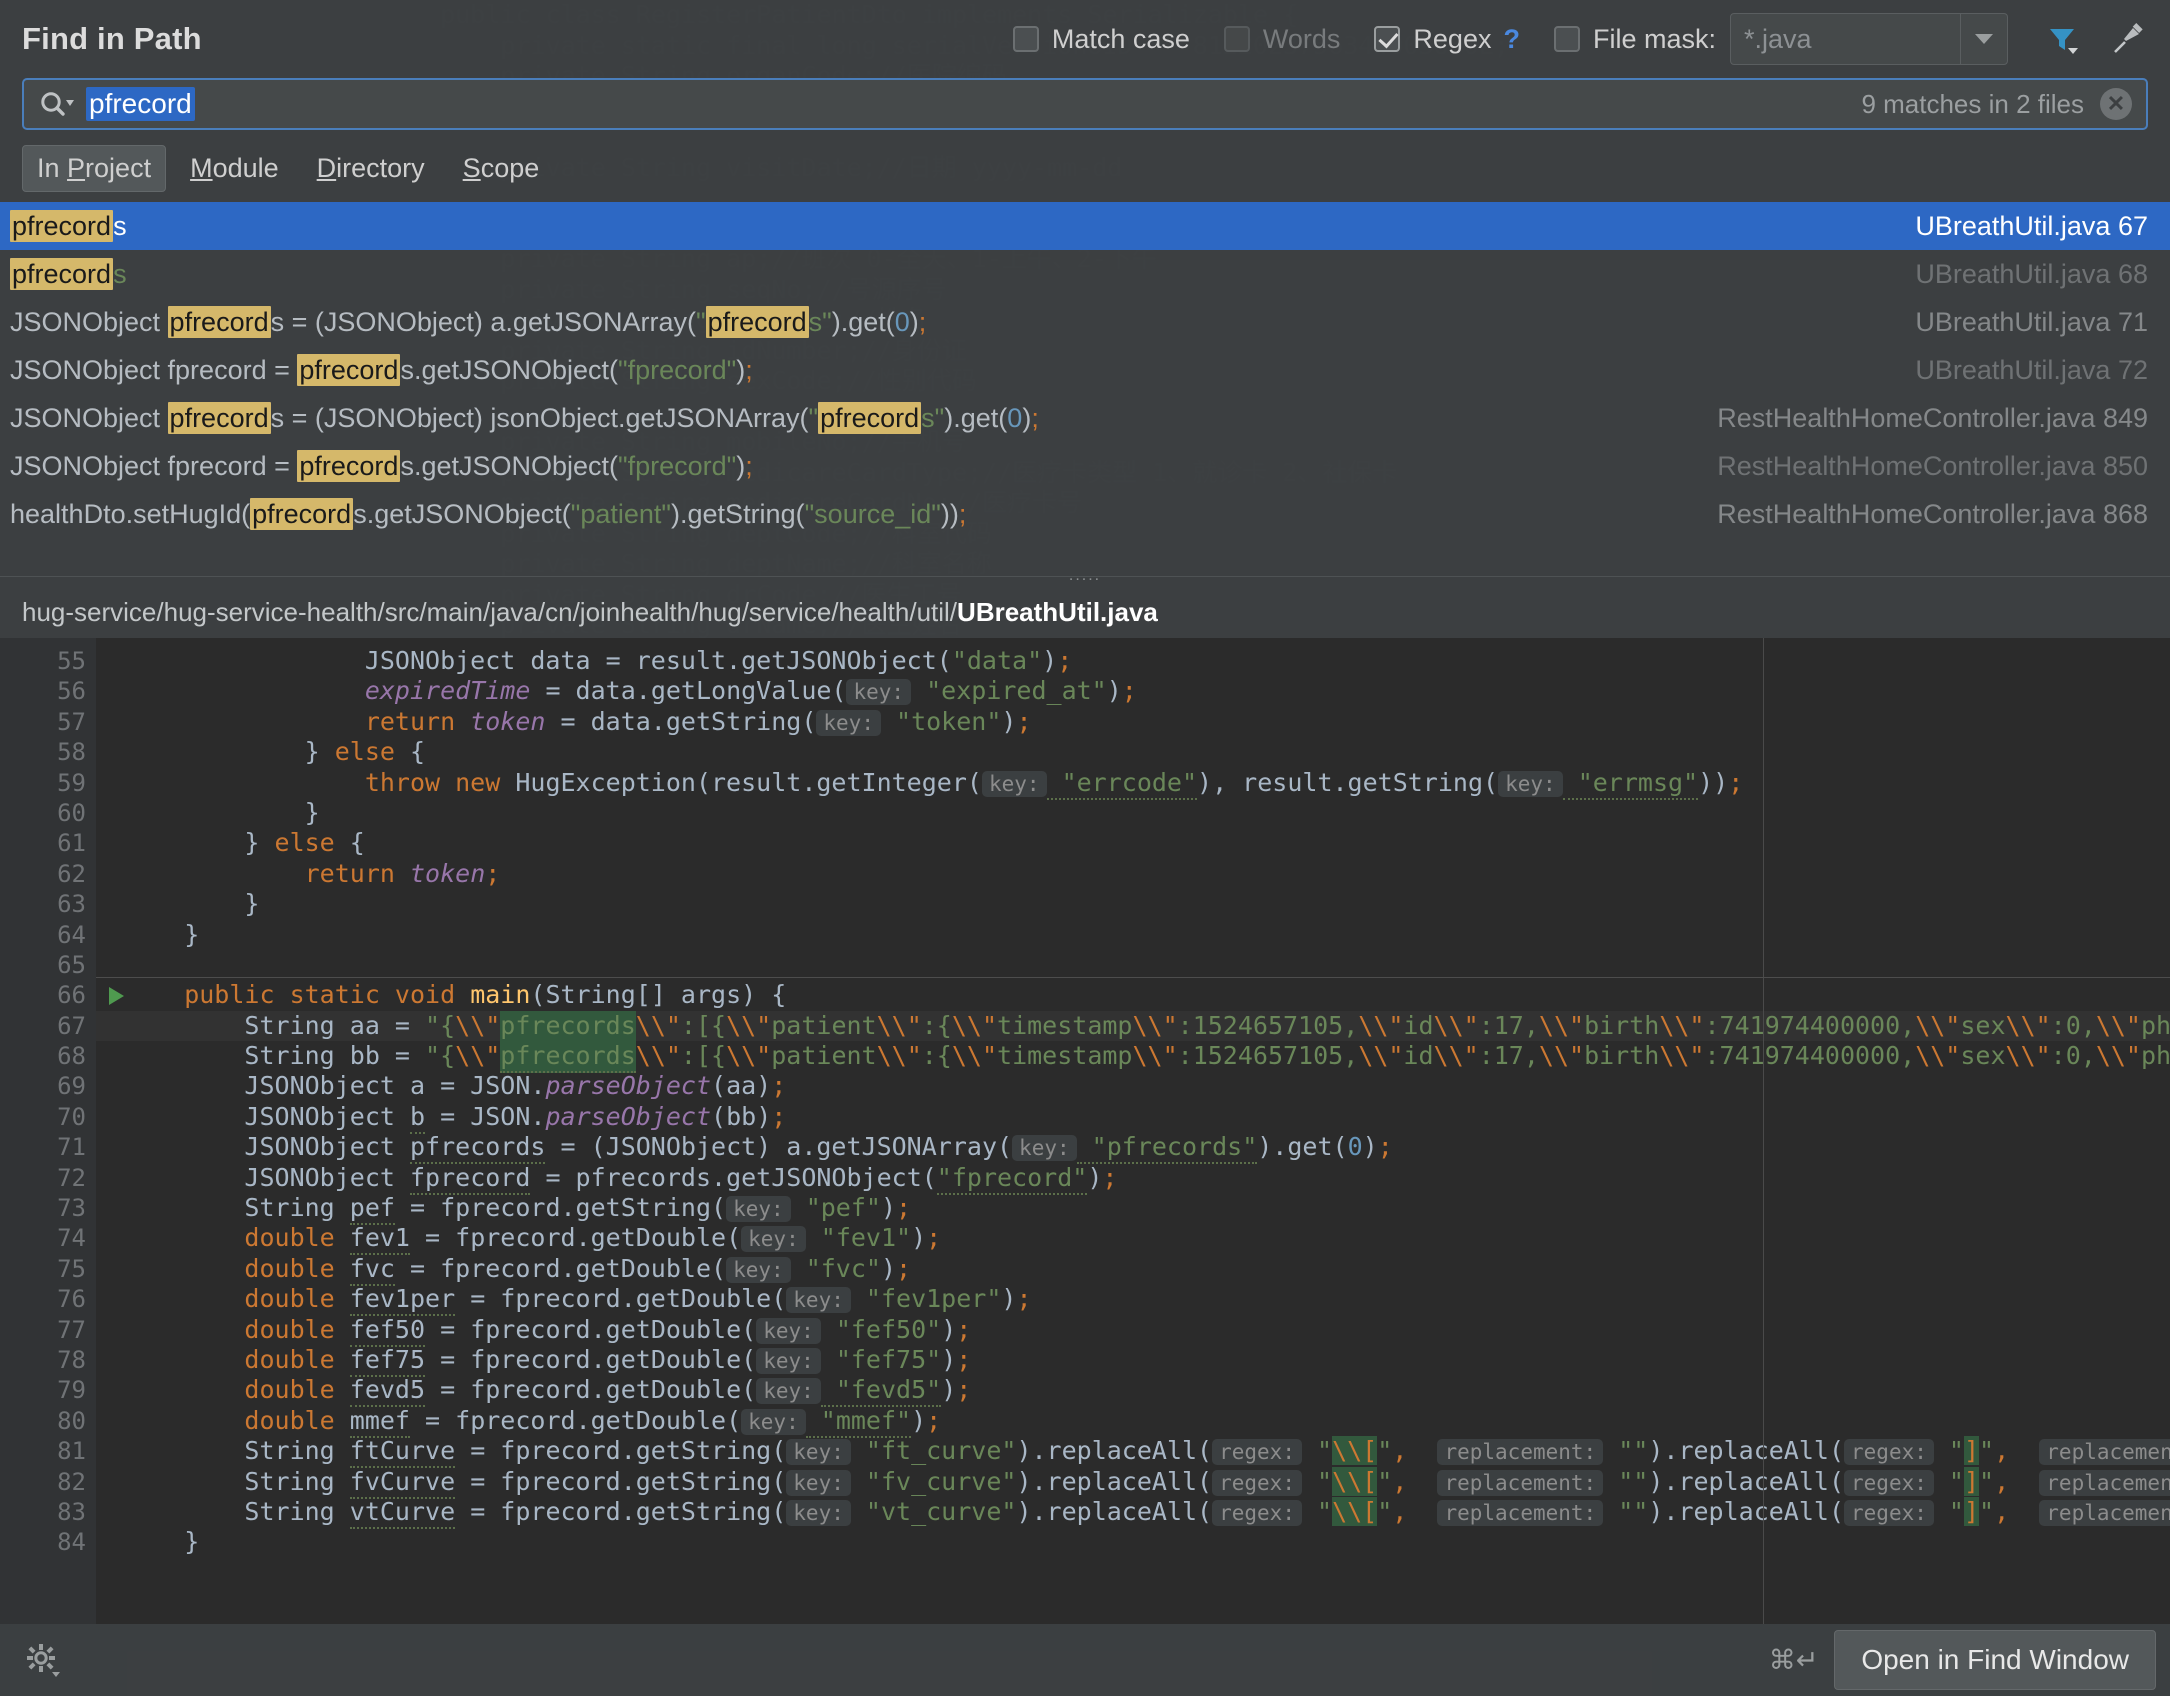  I want to click on result-row-file-reference: UBreathUtil.java 71, so click(2031, 321).